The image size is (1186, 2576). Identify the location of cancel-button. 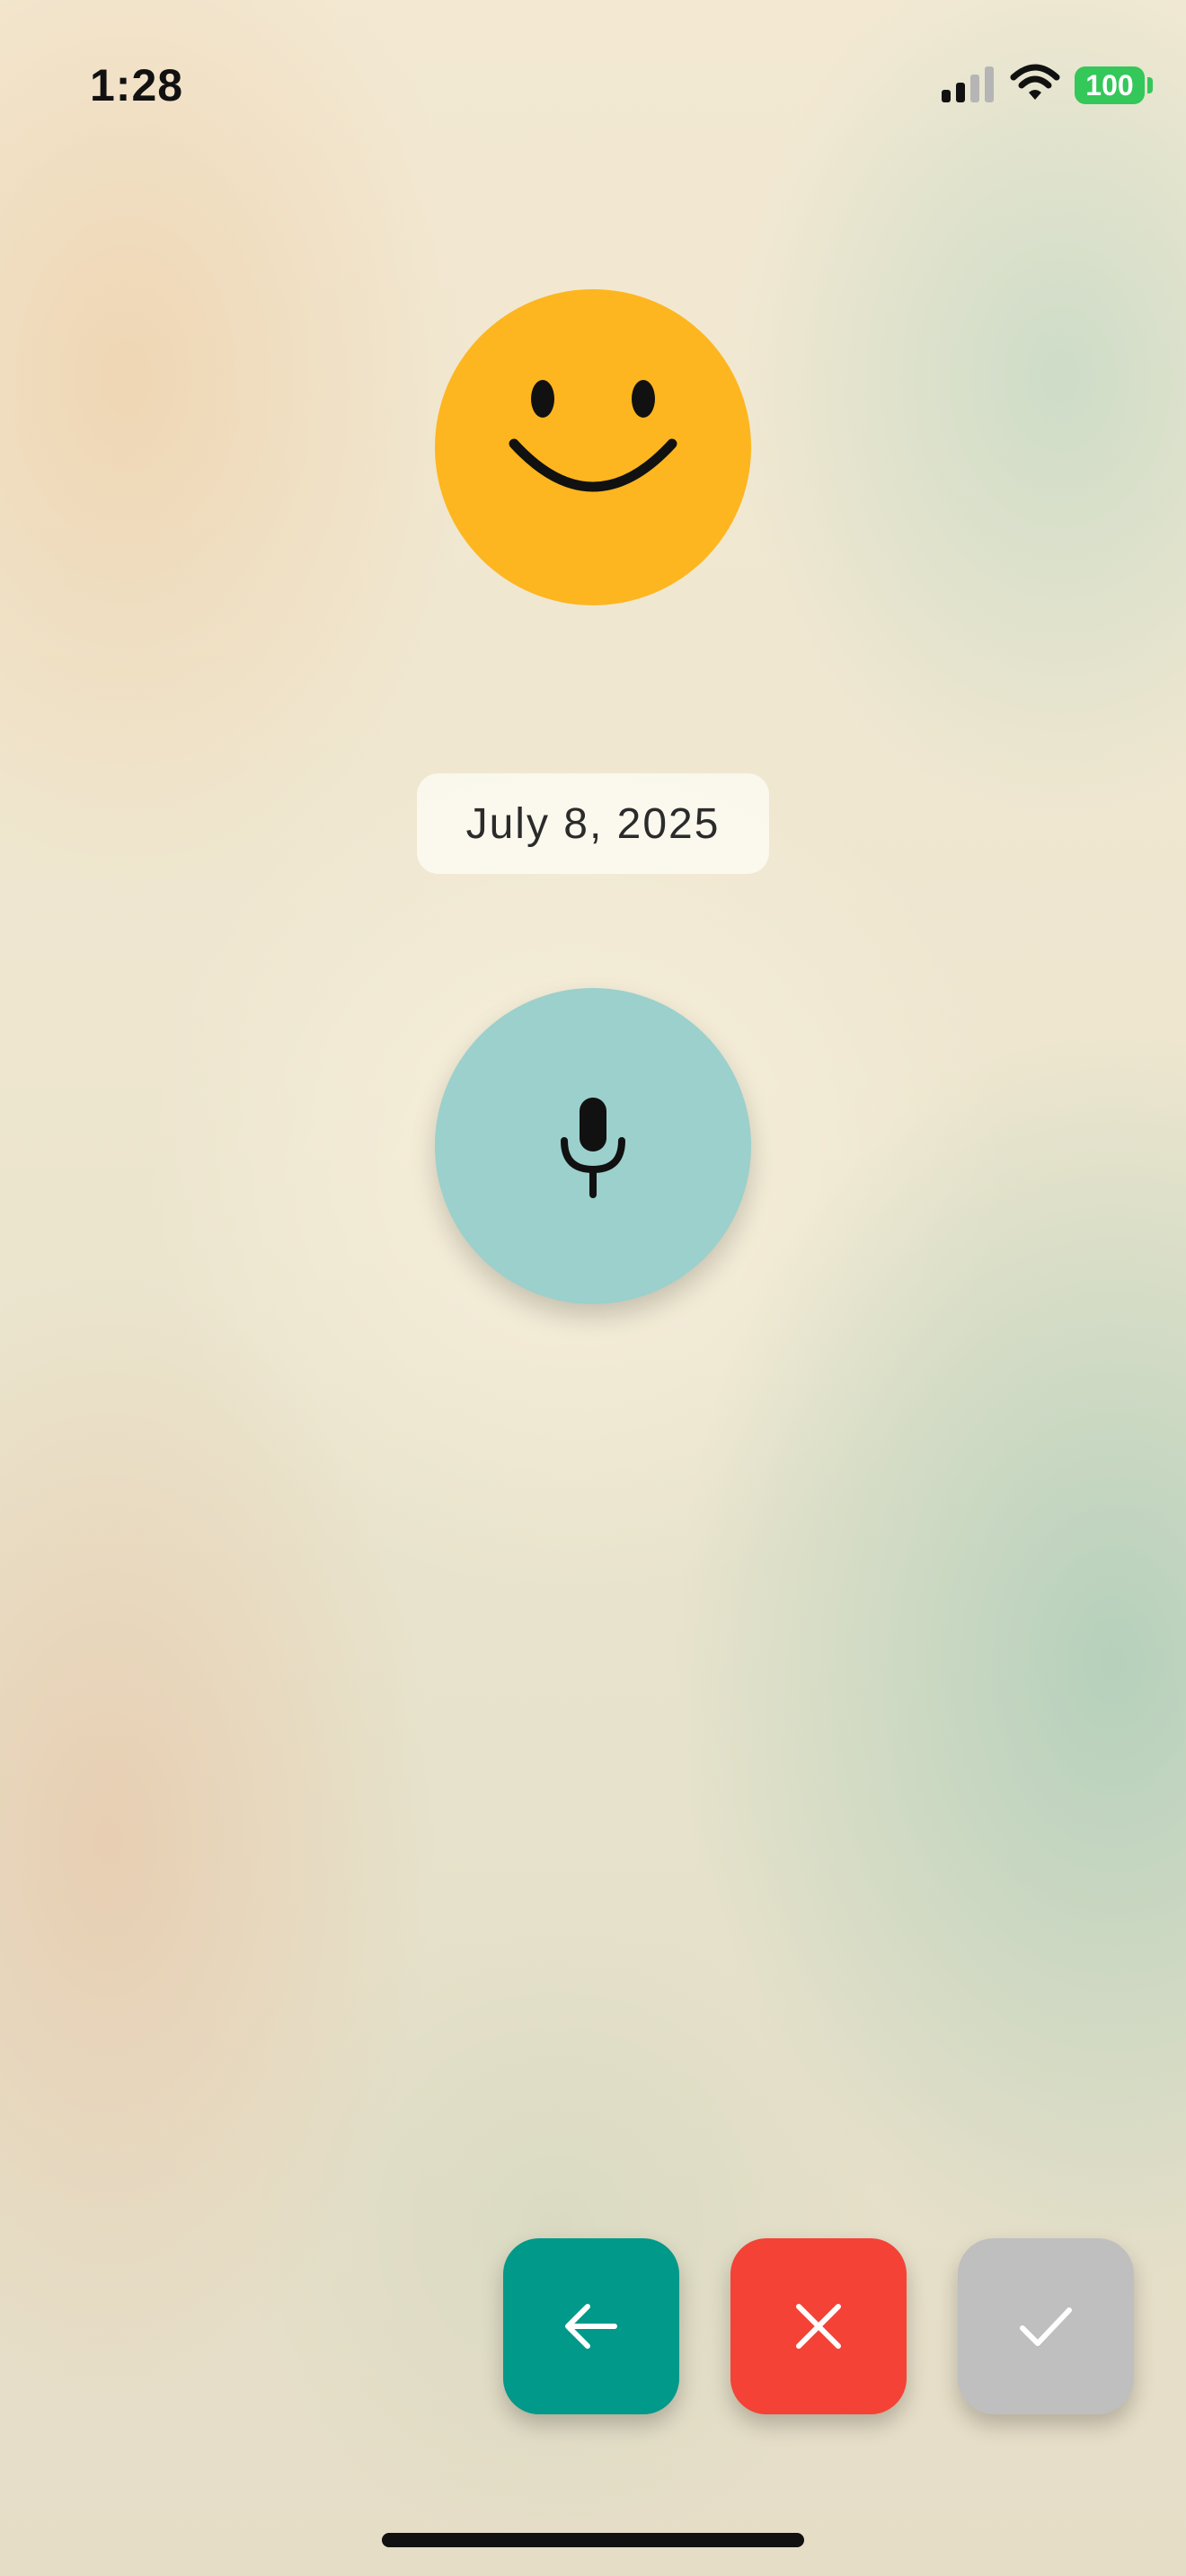
(818, 2326).